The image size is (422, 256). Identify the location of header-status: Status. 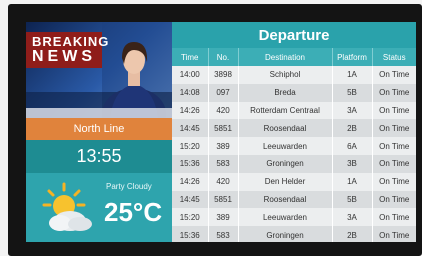
(394, 57).